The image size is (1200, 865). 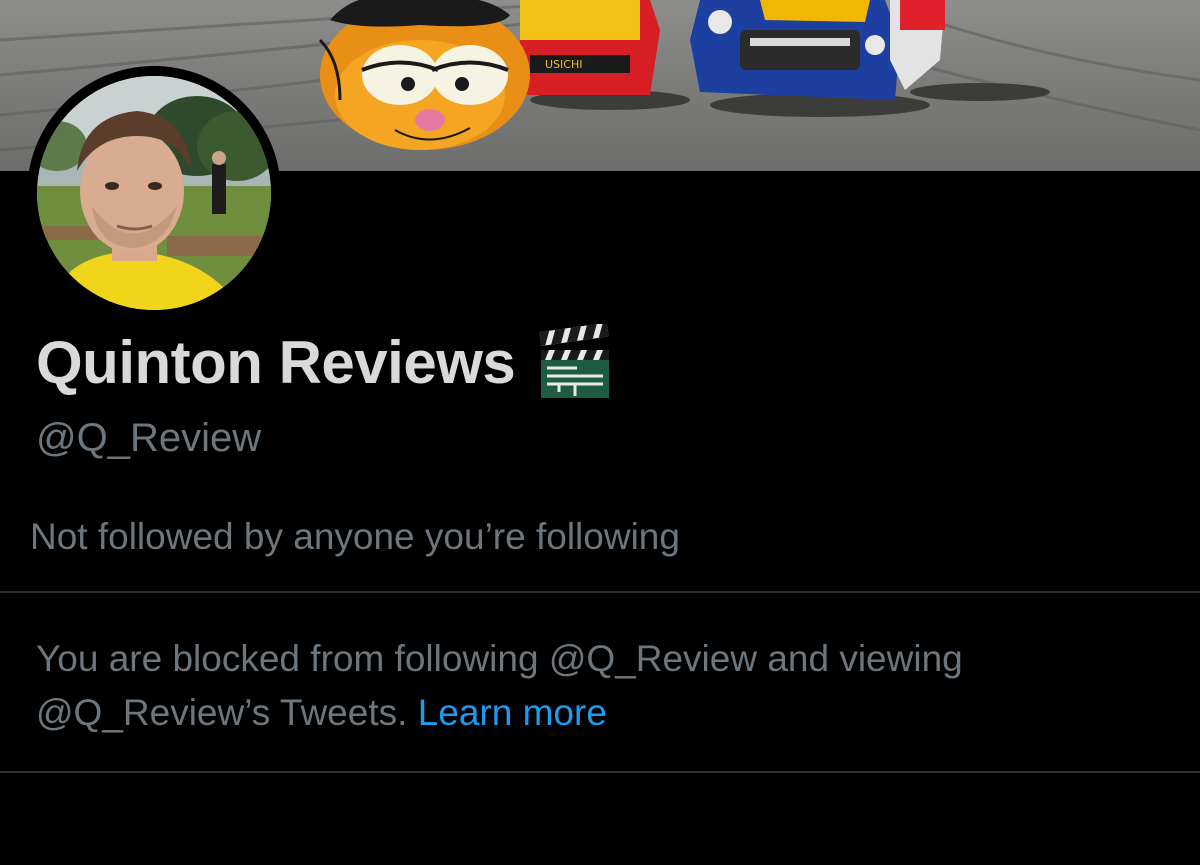 I want to click on svg-text: USICHI, so click(x=563, y=64).